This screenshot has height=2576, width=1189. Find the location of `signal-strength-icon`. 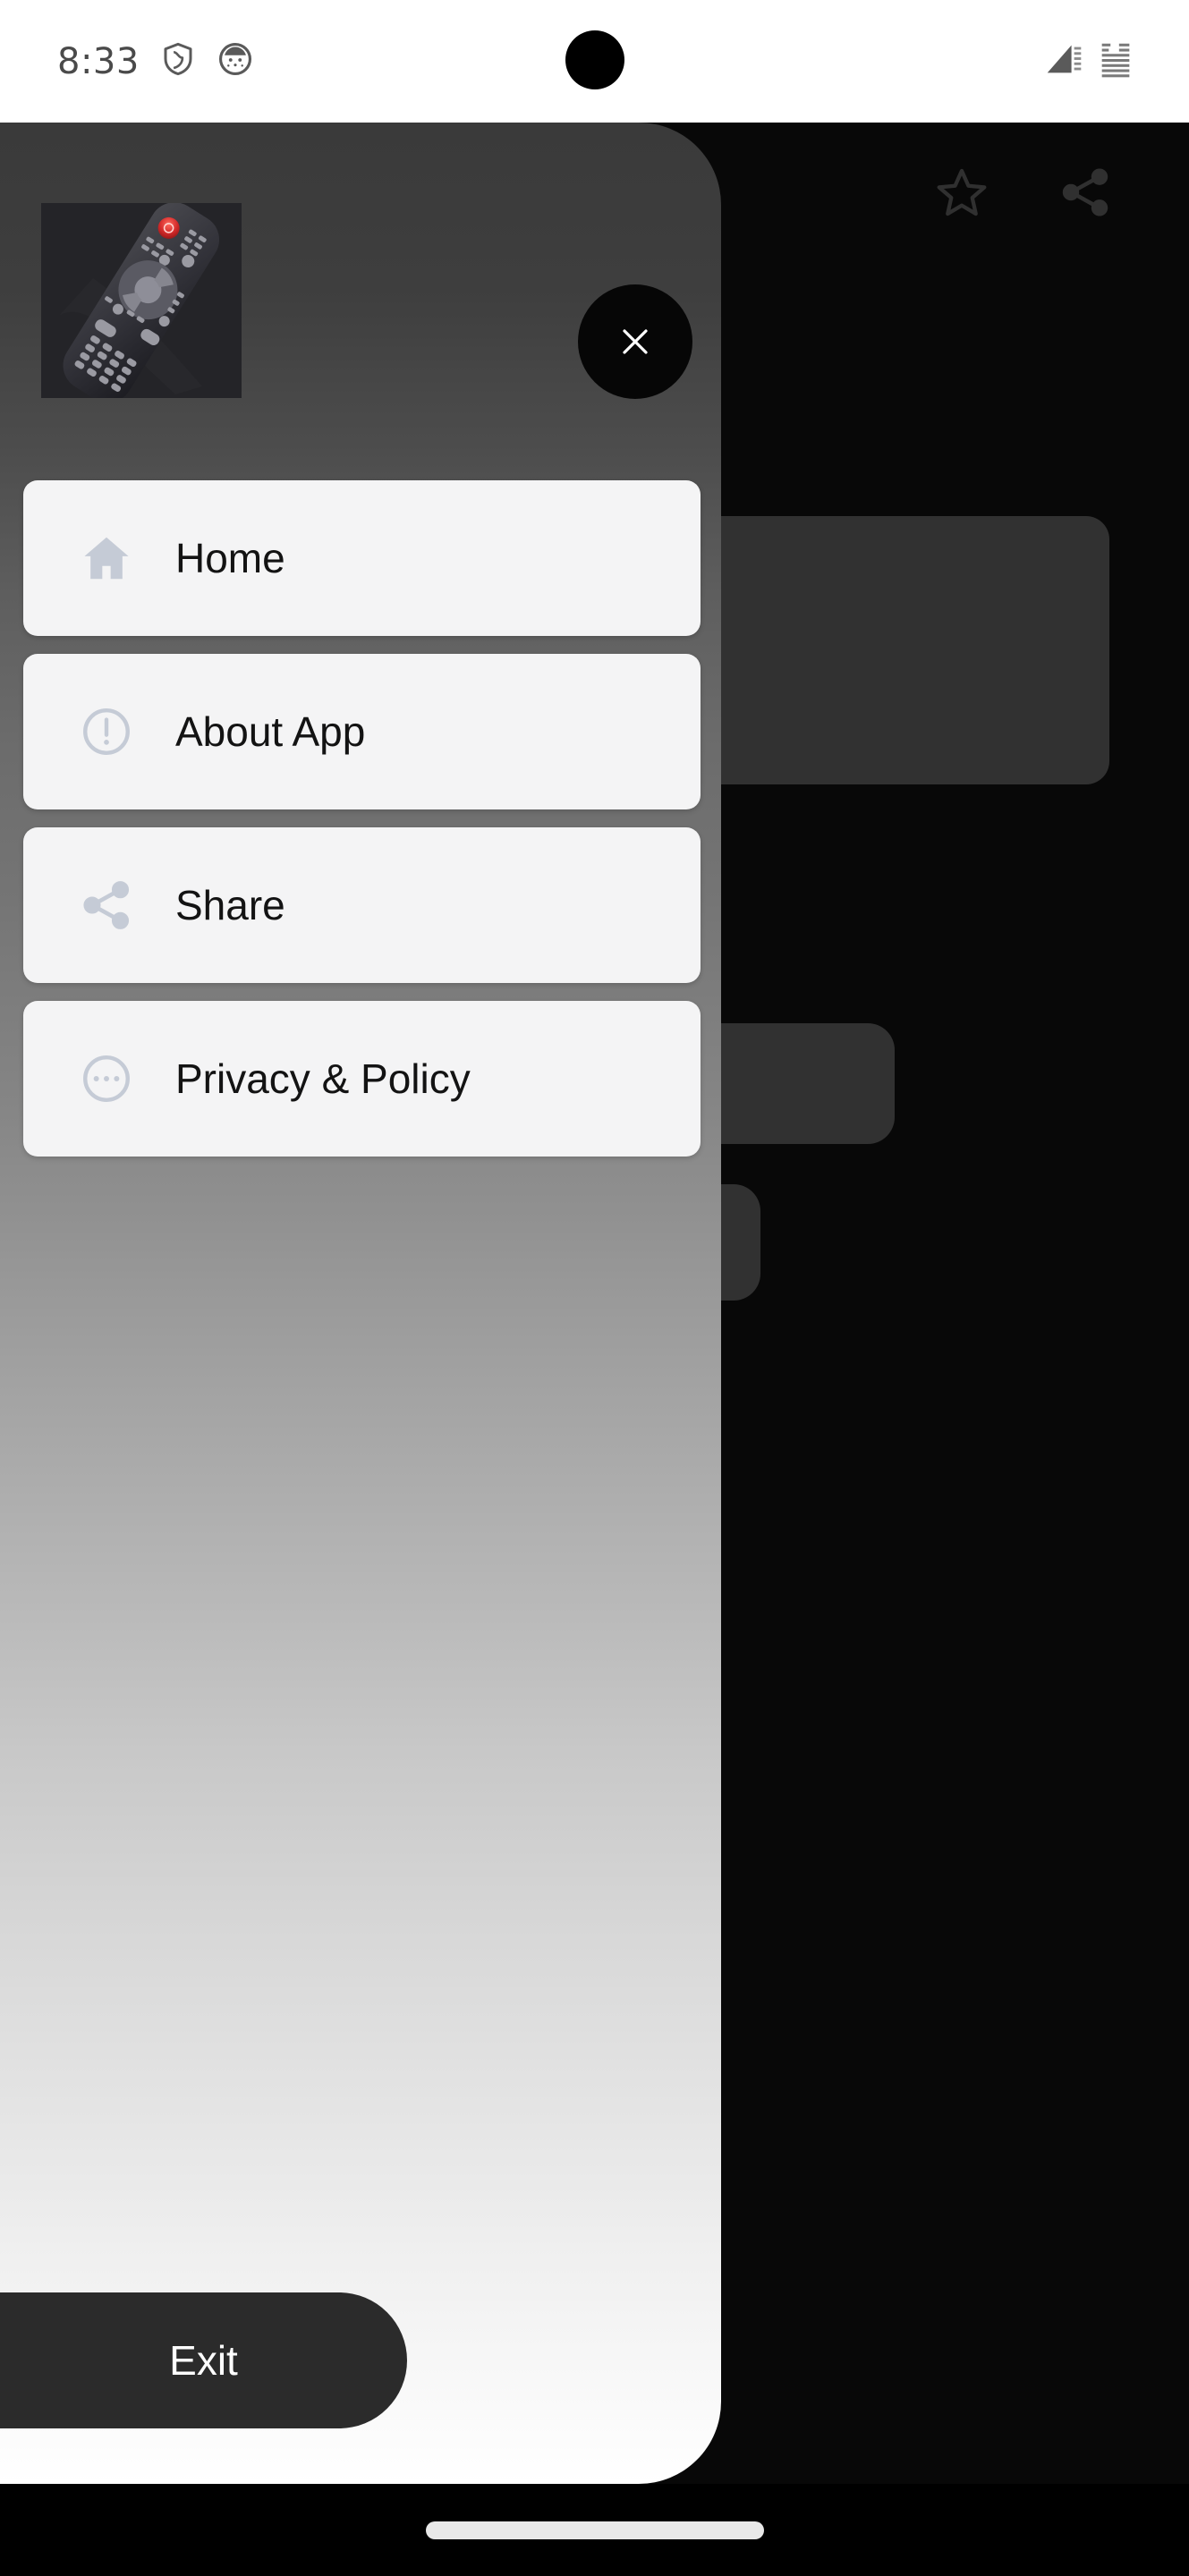

signal-strength-icon is located at coordinates (1062, 61).